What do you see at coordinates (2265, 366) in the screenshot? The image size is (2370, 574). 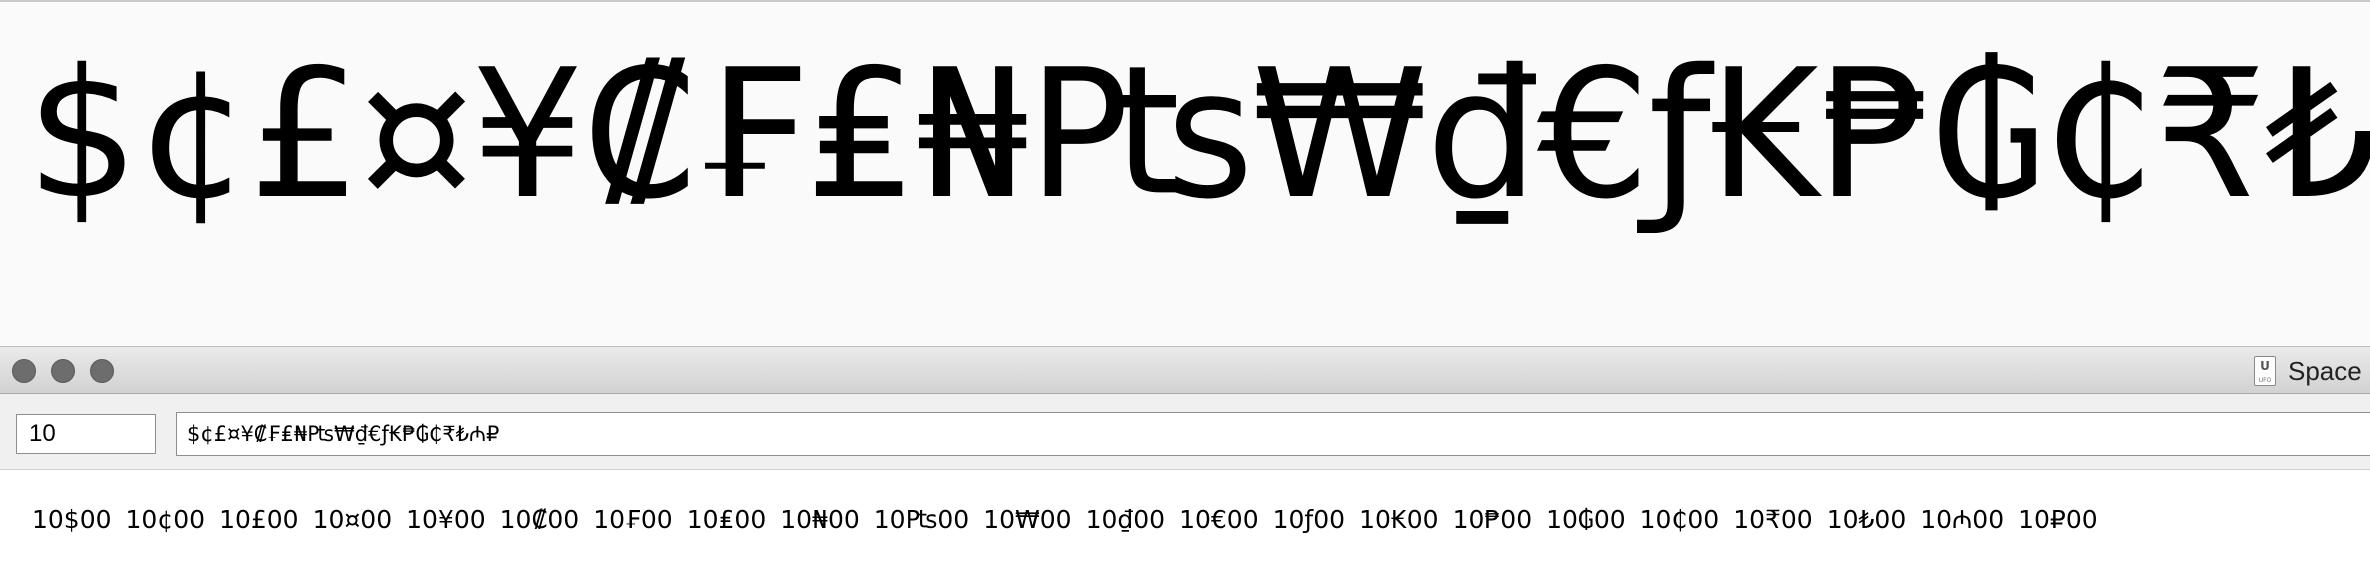 I see `ufo-file-icon-letter: U` at bounding box center [2265, 366].